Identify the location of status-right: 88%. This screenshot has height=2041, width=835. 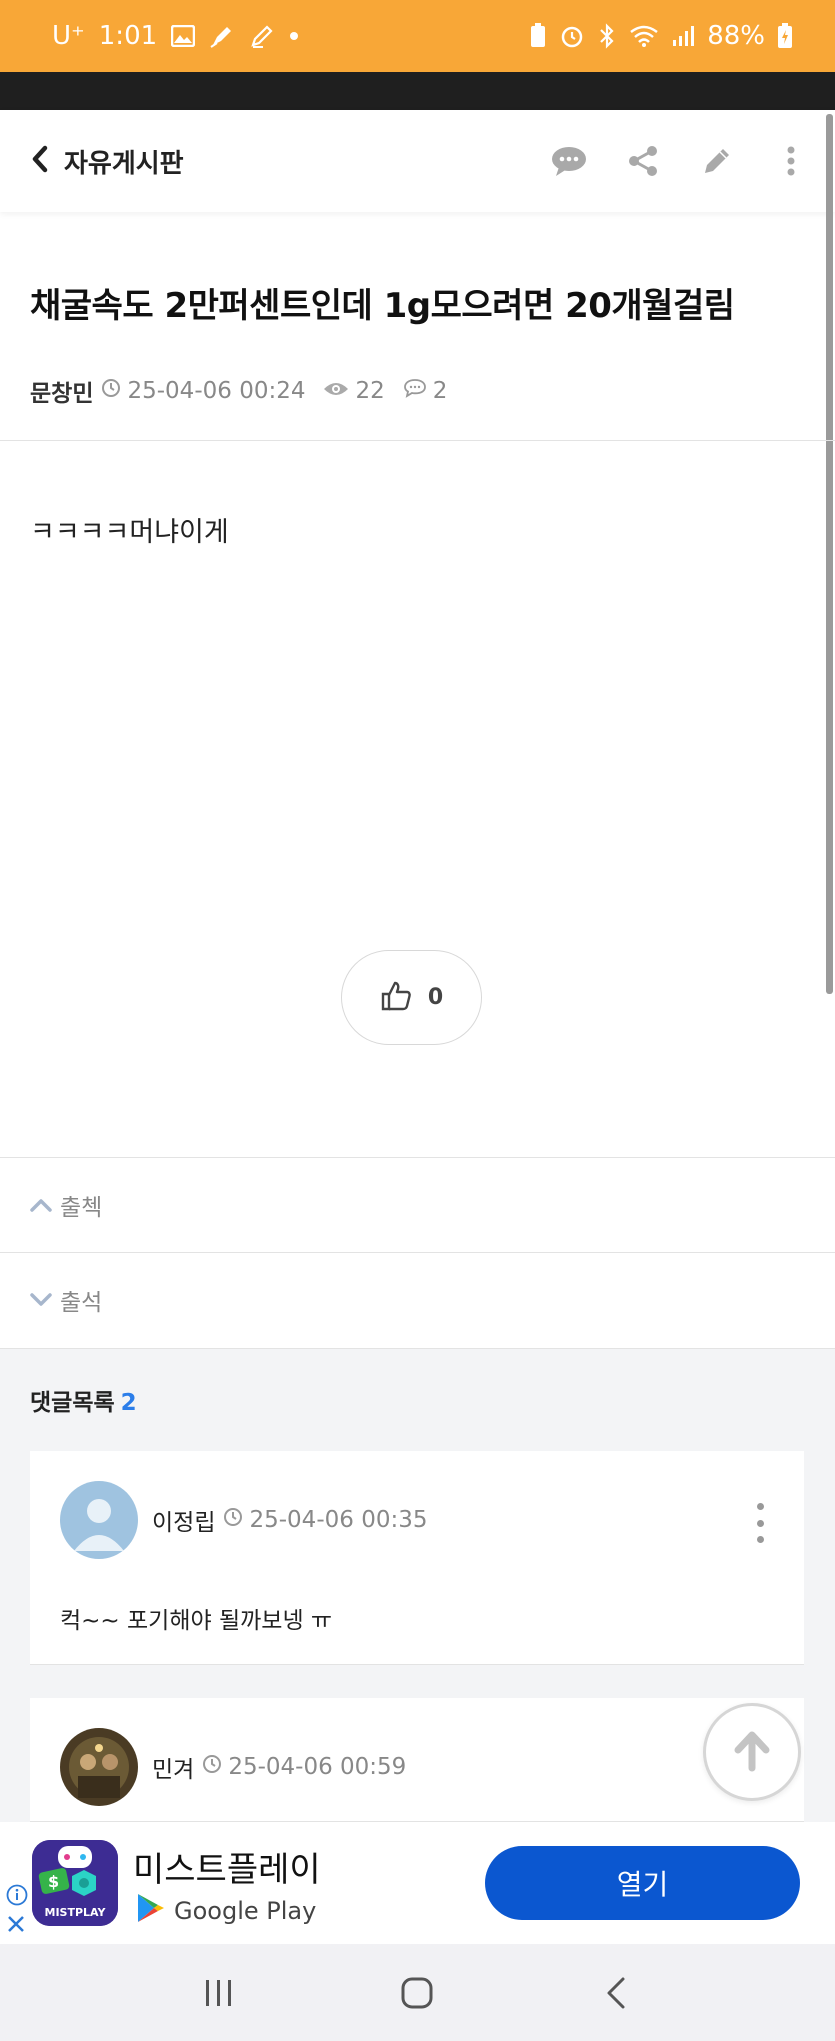
(661, 36).